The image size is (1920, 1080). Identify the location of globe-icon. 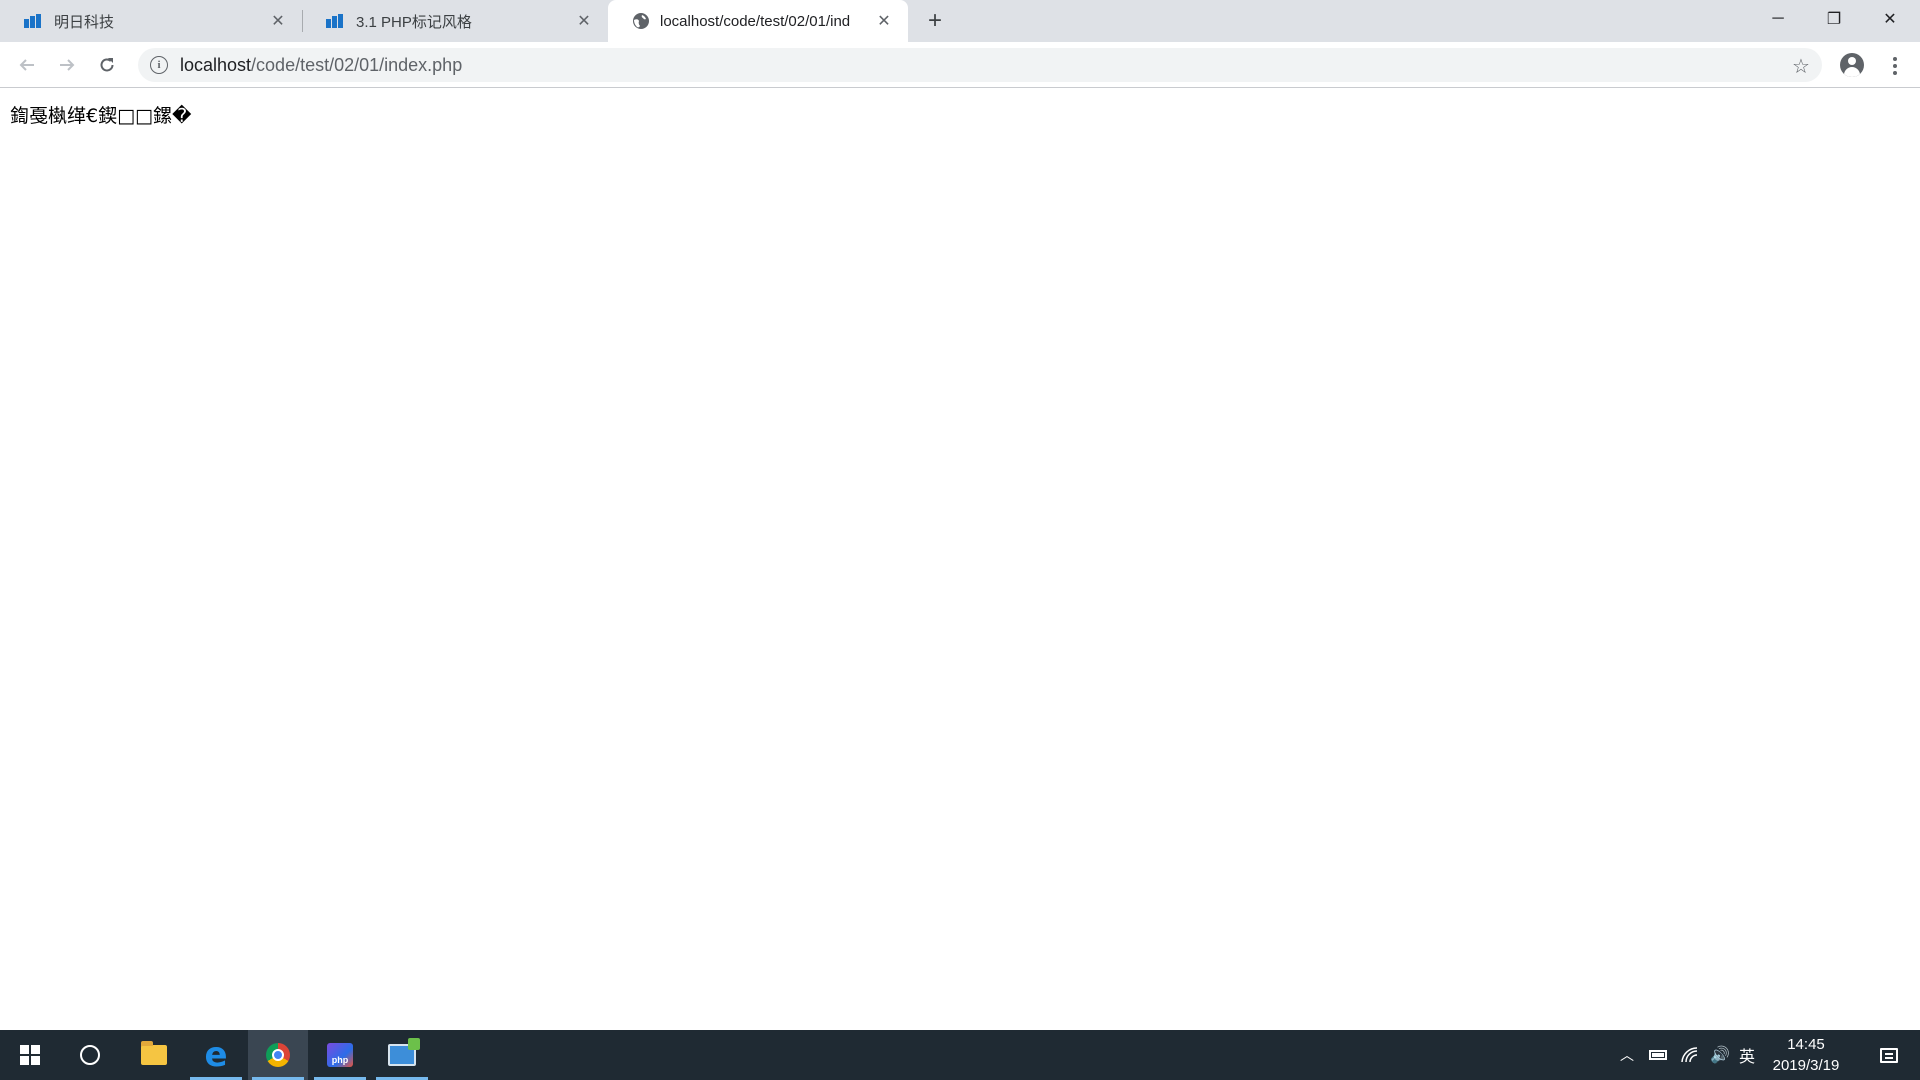
(641, 21).